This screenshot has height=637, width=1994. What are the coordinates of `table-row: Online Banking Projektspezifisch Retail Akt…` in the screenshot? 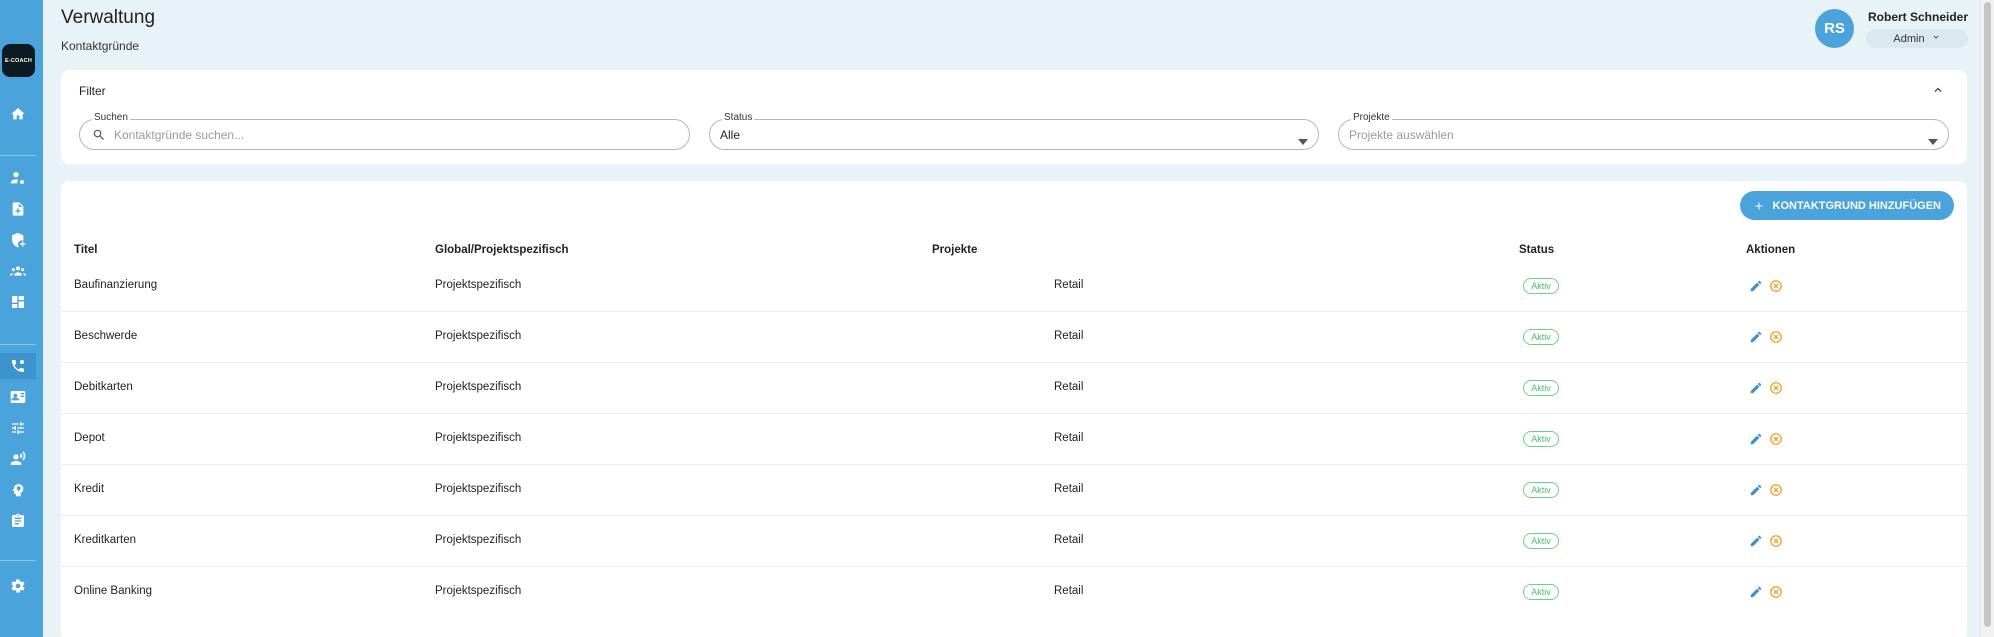 It's located at (1014, 592).